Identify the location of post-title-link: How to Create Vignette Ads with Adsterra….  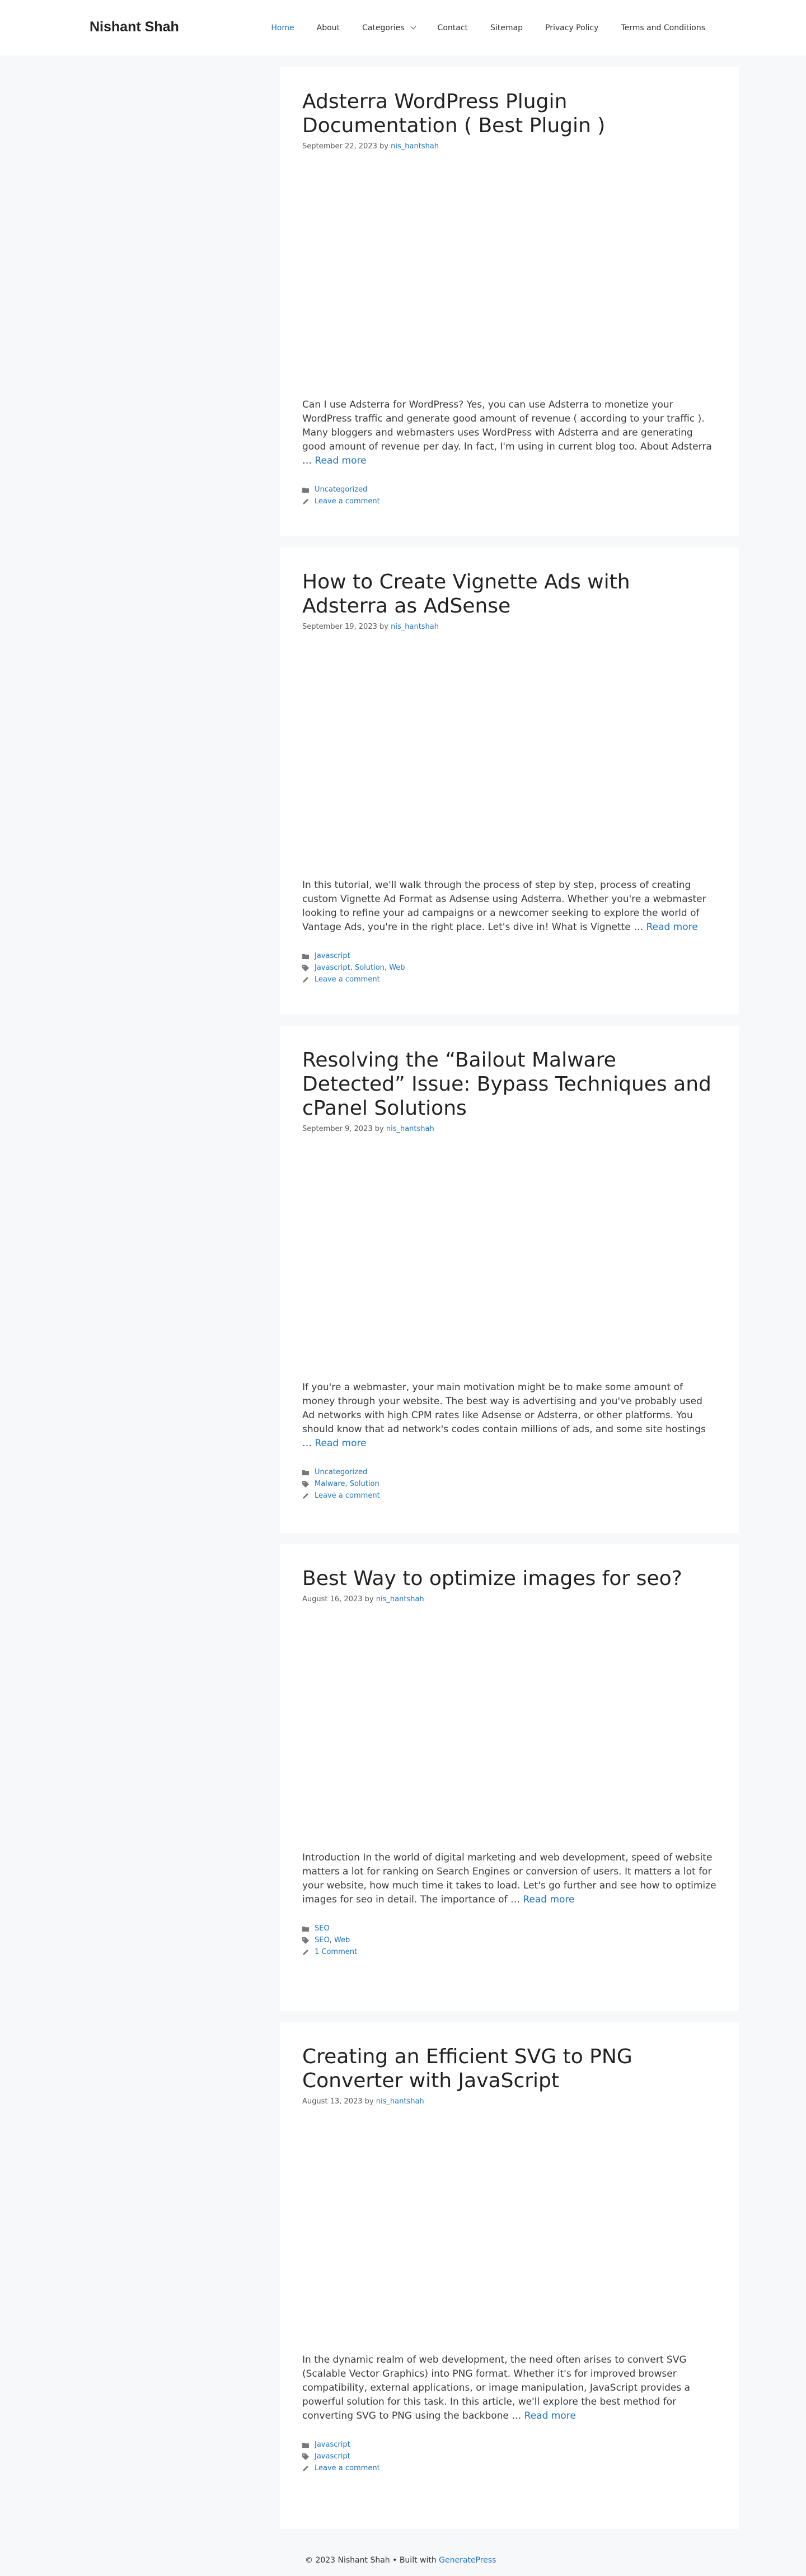
(466, 594).